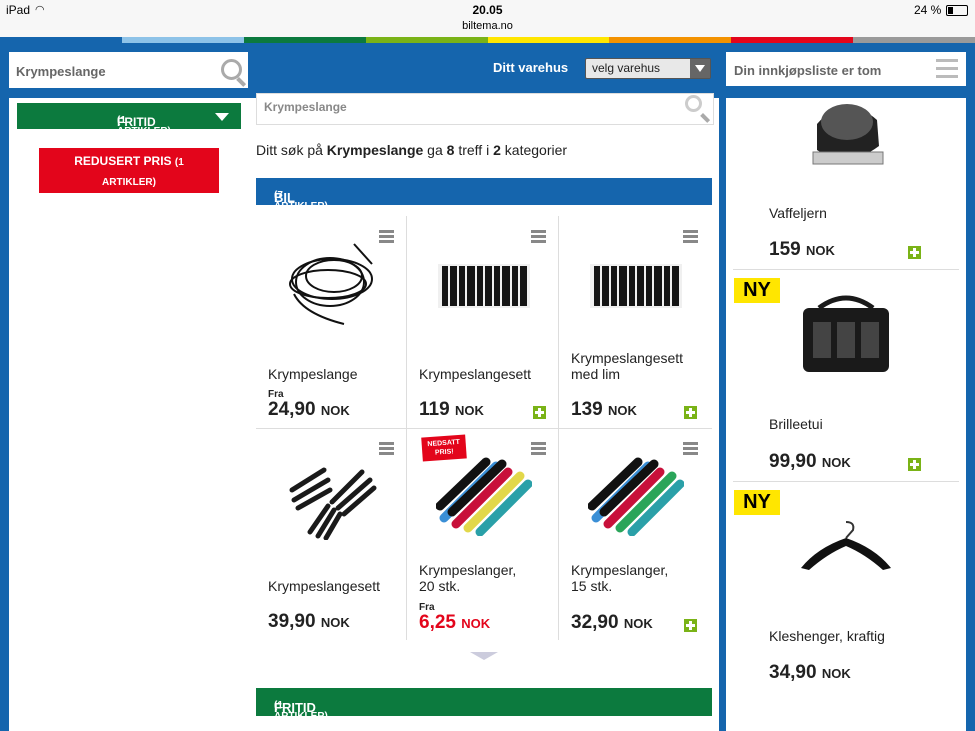 Image resolution: width=975 pixels, height=731 pixels. I want to click on price-value: 119, so click(434, 409).